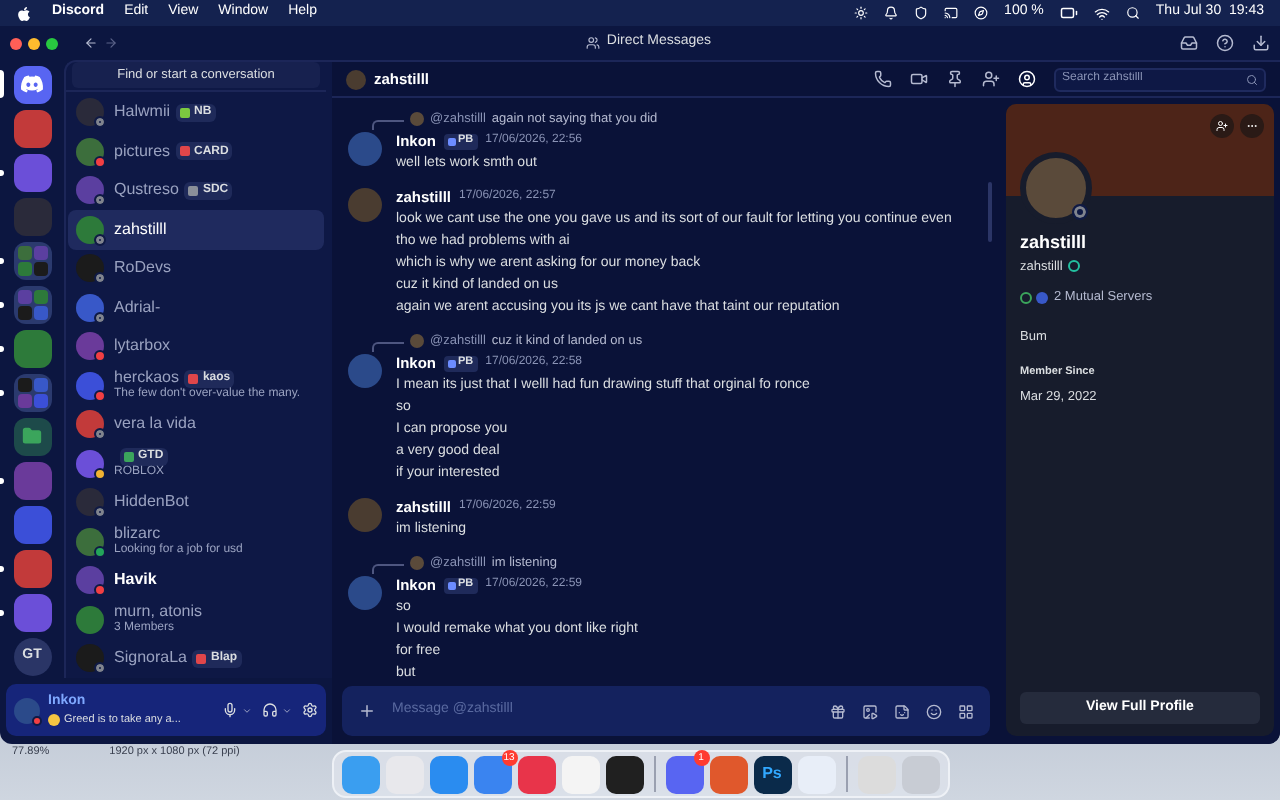 The height and width of the screenshot is (800, 1280). I want to click on dm-item: HiddenBot, so click(196, 502).